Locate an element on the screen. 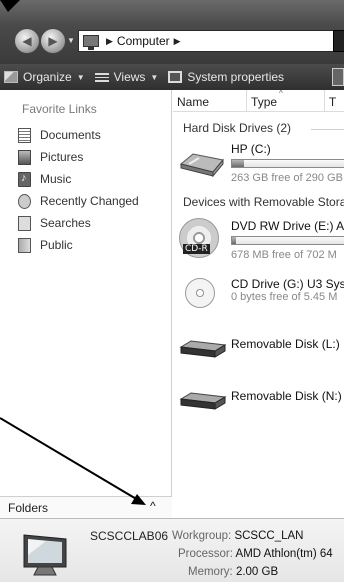 Image resolution: width=344 pixels, height=582 pixels. column-name-label: Name is located at coordinates (193, 102).